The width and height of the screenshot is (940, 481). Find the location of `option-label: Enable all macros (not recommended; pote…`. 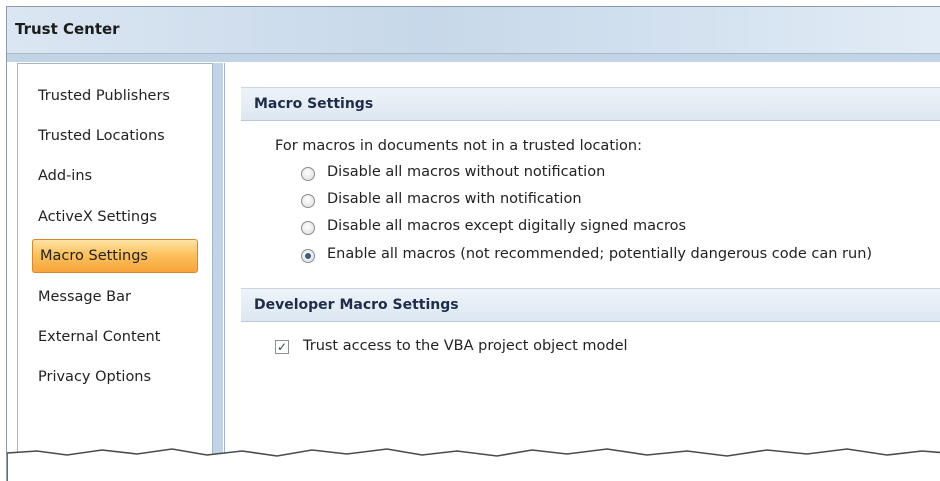

option-label: Enable all macros (not recommended; pote… is located at coordinates (599, 254).